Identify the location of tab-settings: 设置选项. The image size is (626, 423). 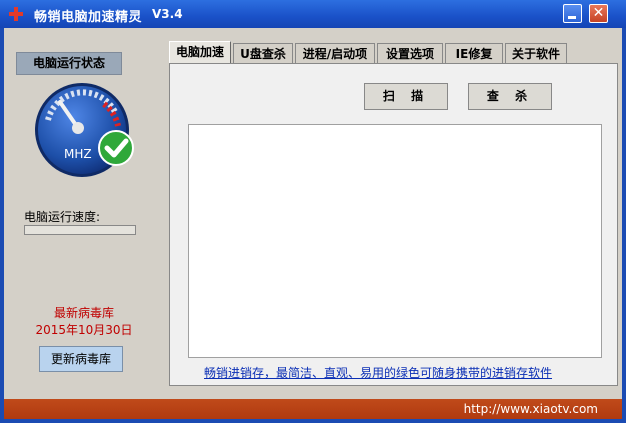
(410, 53).